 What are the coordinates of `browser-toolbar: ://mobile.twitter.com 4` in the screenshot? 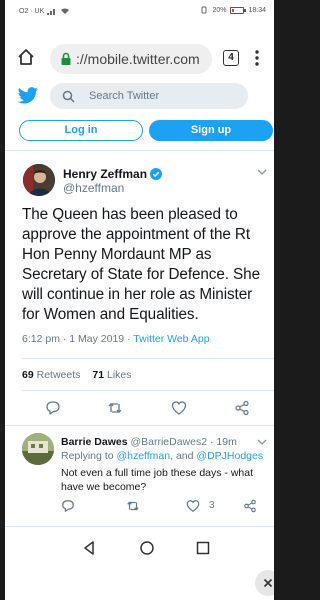 It's located at (139, 58).